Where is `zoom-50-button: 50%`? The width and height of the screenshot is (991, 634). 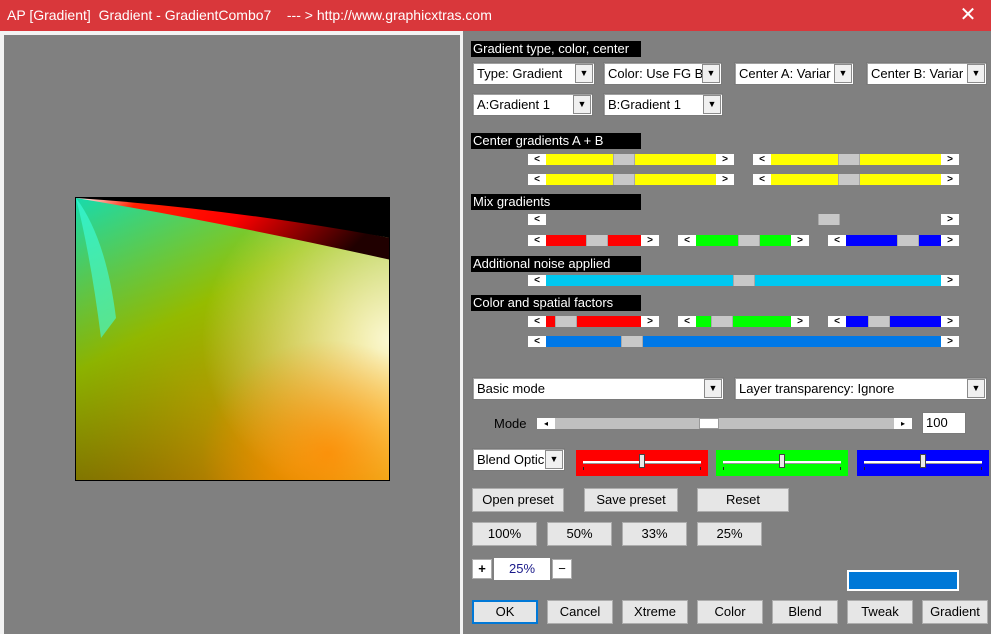
zoom-50-button: 50% is located at coordinates (579, 534).